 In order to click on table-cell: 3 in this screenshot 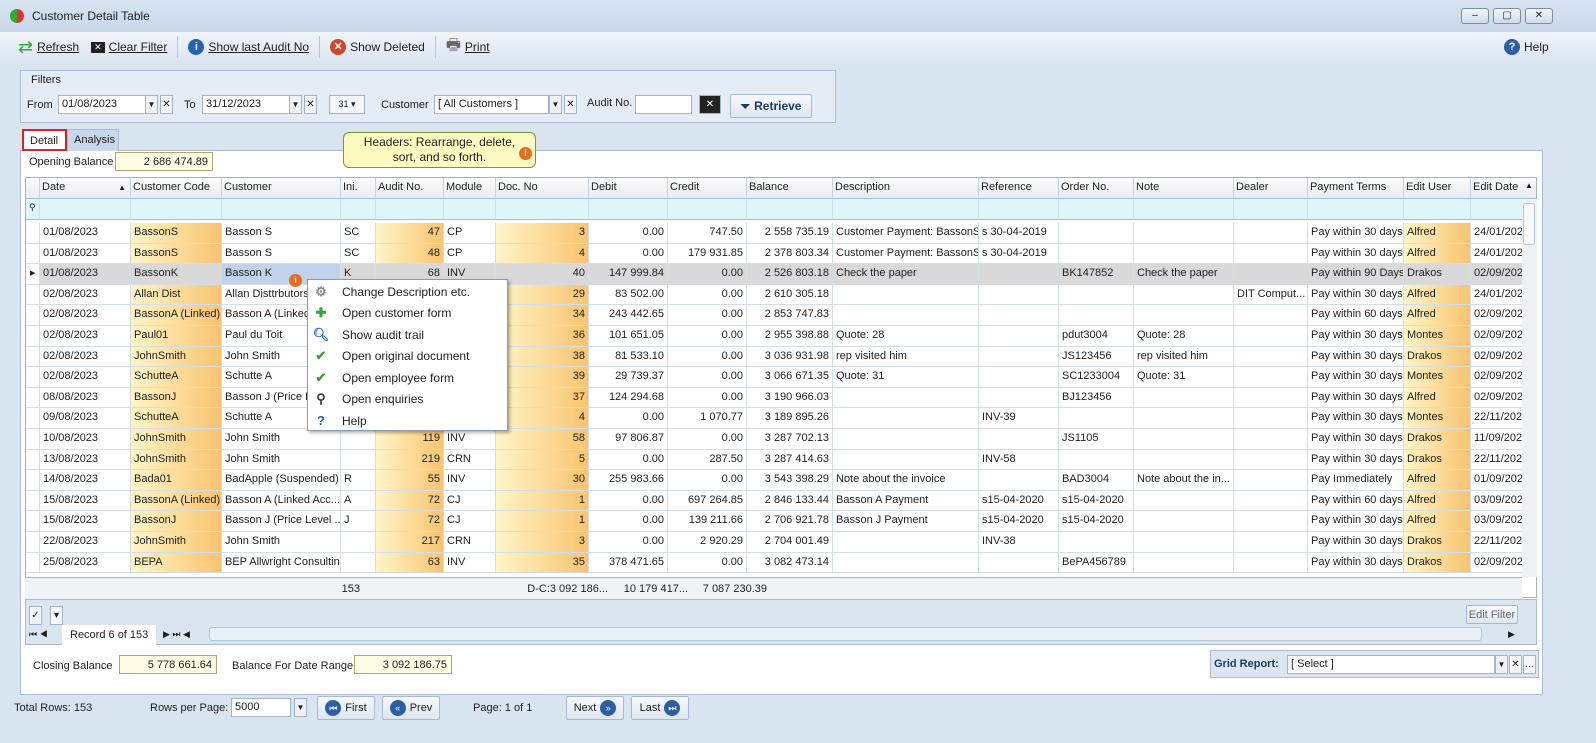, I will do `click(542, 233)`.